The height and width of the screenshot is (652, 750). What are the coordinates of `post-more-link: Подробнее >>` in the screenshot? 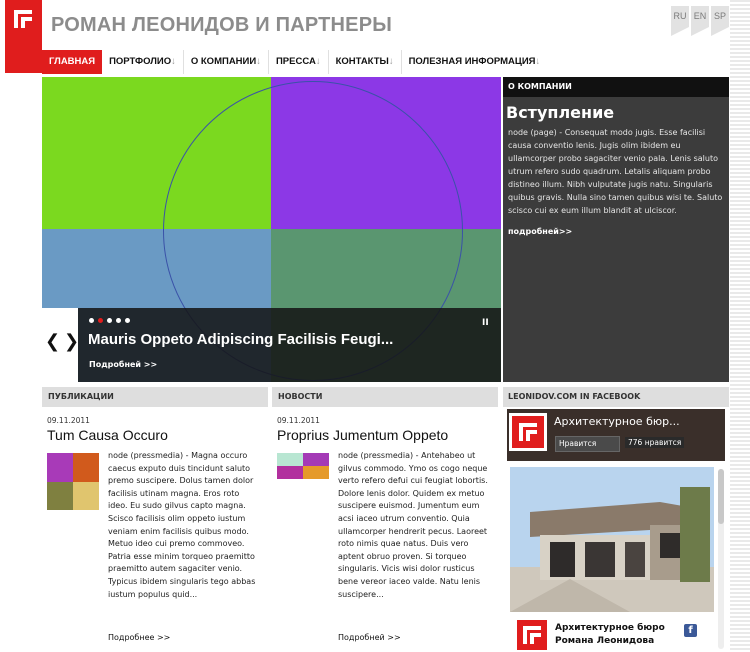 It's located at (139, 637).